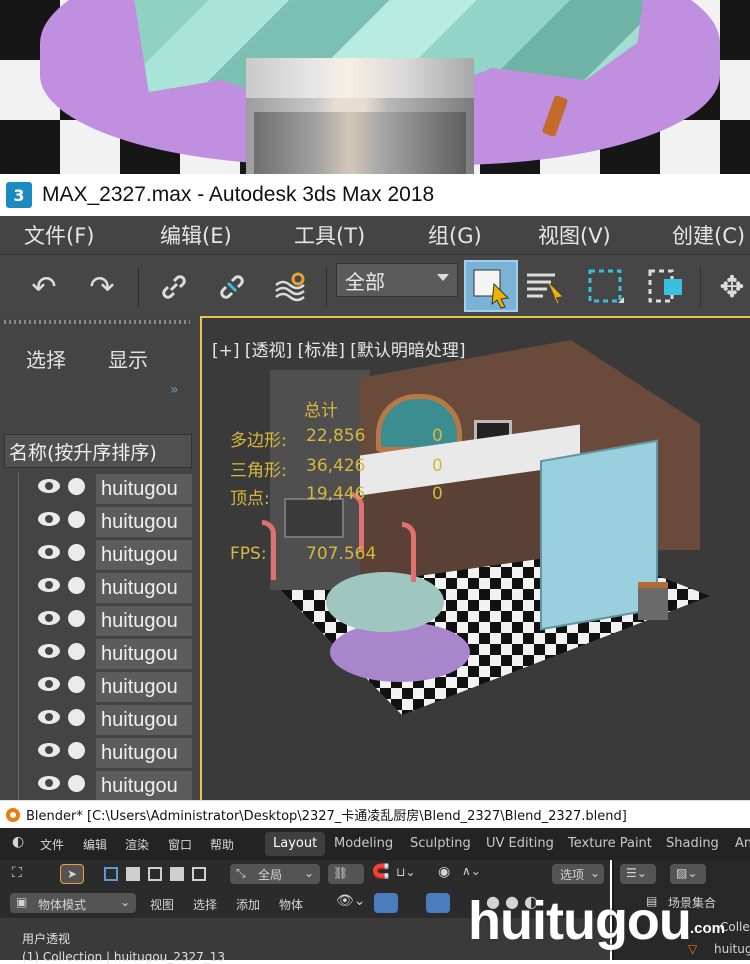 Image resolution: width=750 pixels, height=964 pixels. What do you see at coordinates (386, 903) in the screenshot?
I see `gizmo-toggle-icon` at bounding box center [386, 903].